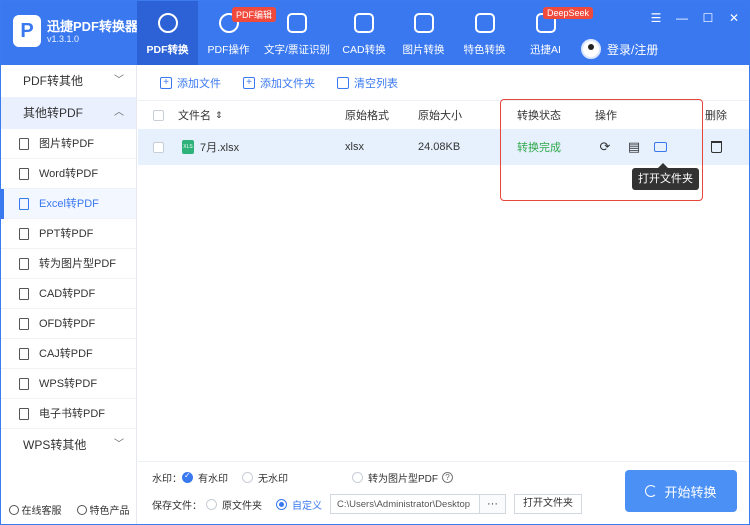 The width and height of the screenshot is (750, 525). Describe the element at coordinates (493, 504) in the screenshot. I see `browse-button: ···` at that location.